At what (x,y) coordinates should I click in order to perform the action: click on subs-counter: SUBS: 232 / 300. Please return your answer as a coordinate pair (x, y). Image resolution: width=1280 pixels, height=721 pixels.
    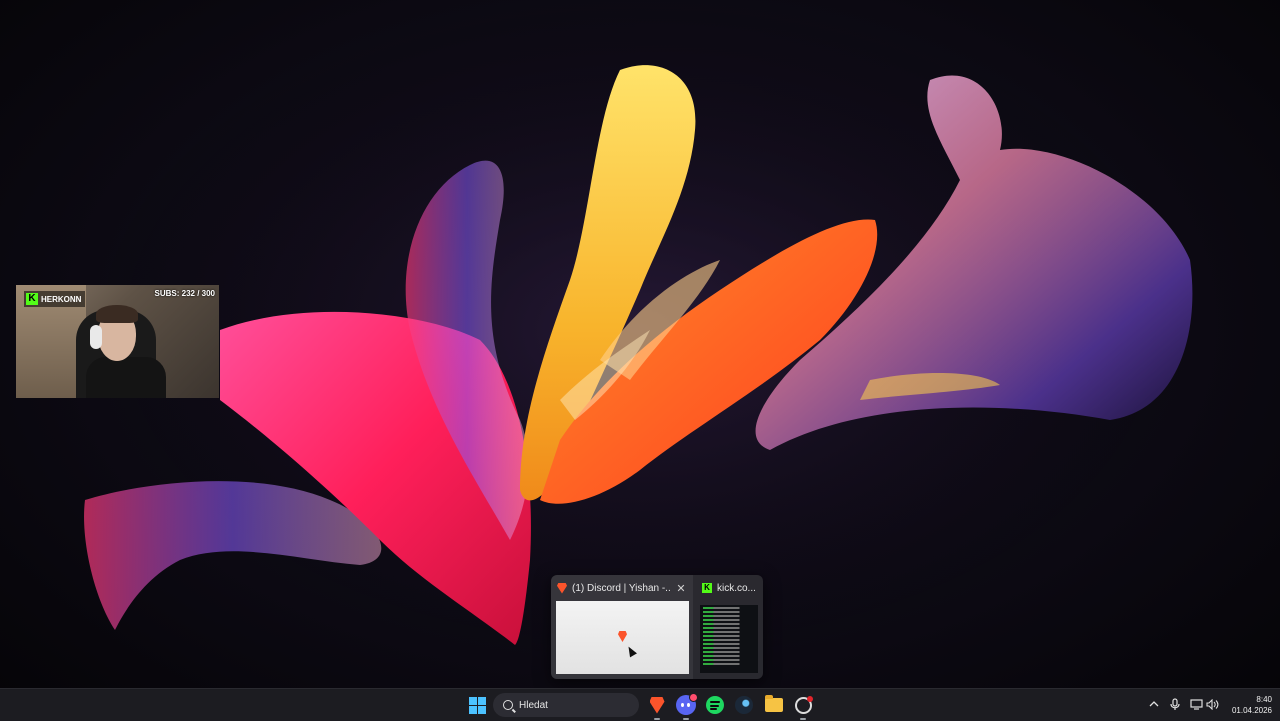
    Looking at the image, I should click on (184, 293).